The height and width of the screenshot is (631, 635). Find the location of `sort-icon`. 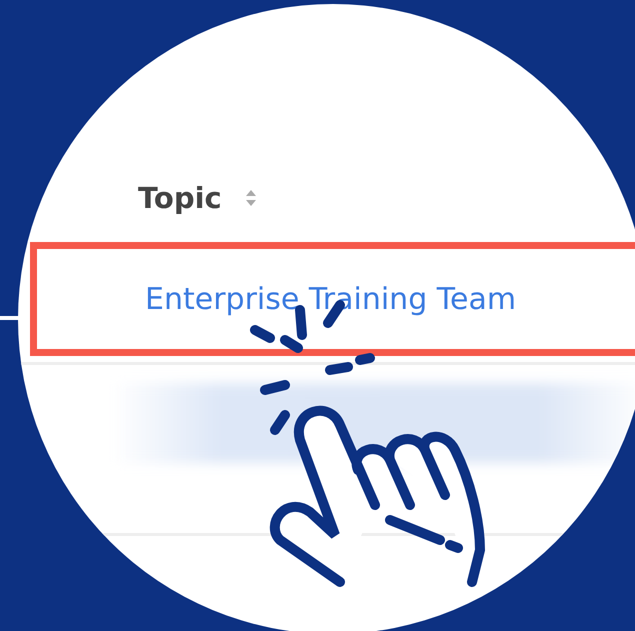

sort-icon is located at coordinates (251, 198).